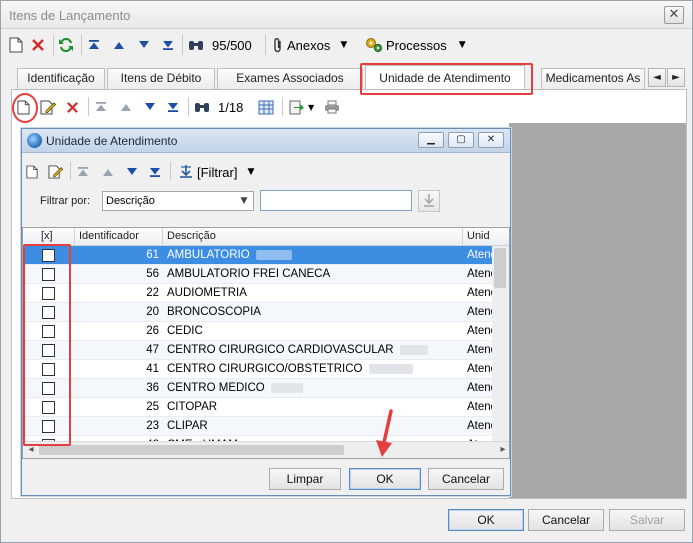 Image resolution: width=693 pixels, height=543 pixels. What do you see at coordinates (26, 107) in the screenshot?
I see `add-unit-button` at bounding box center [26, 107].